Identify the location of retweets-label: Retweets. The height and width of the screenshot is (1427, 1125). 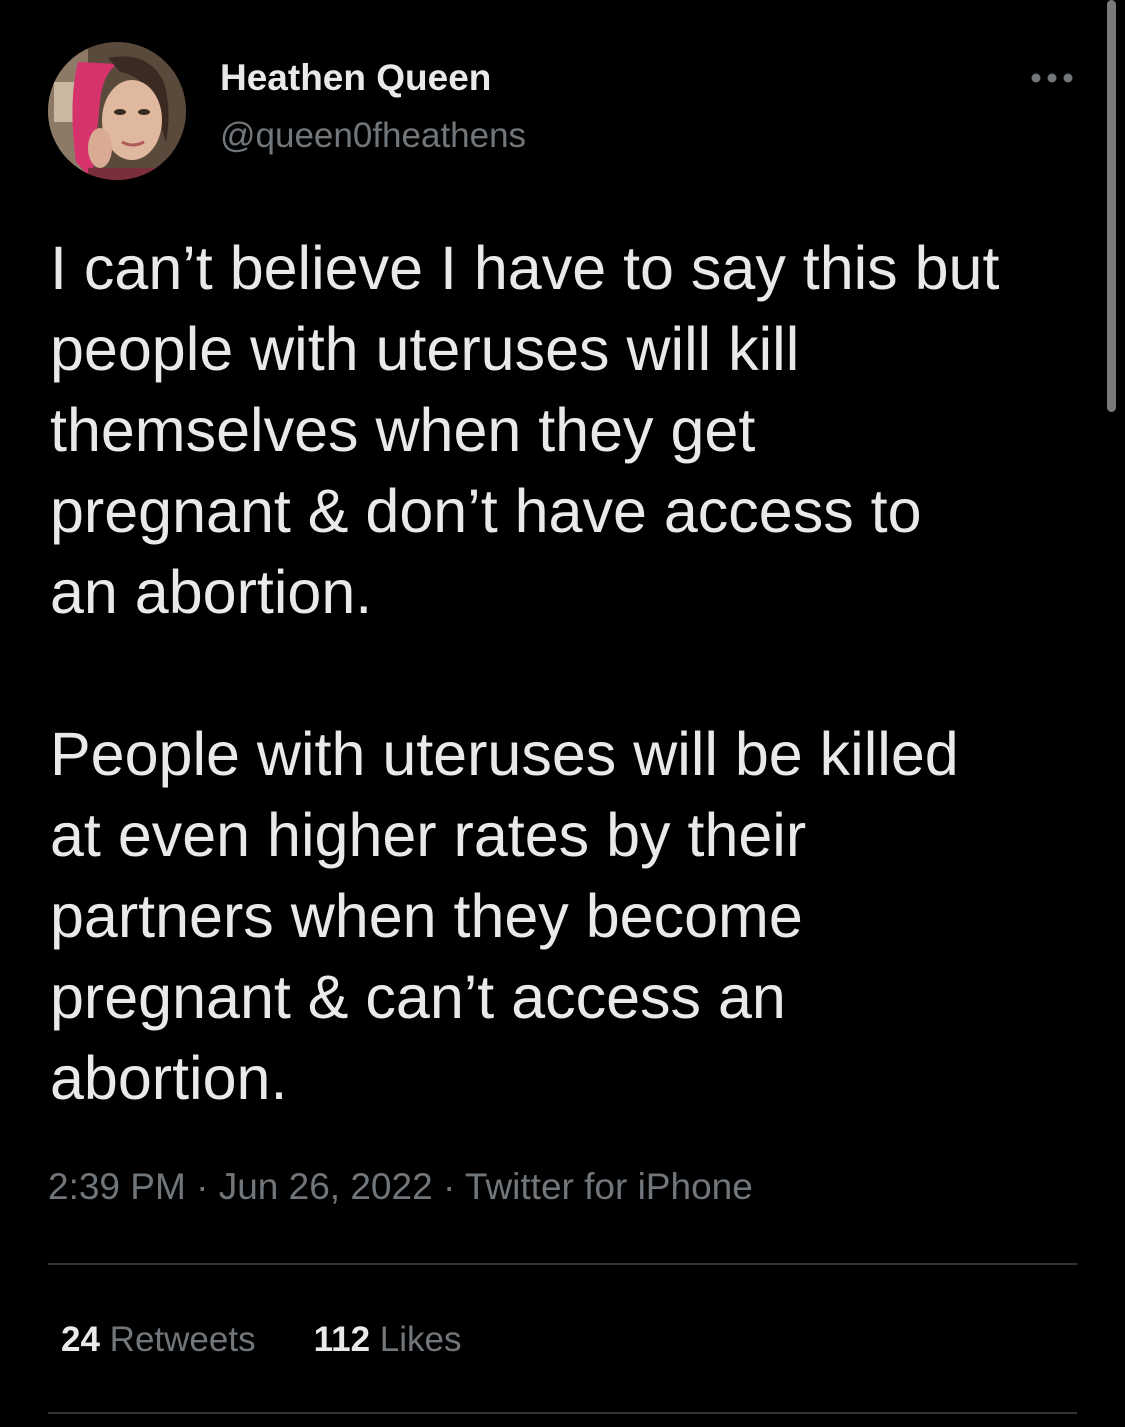
(182, 1339).